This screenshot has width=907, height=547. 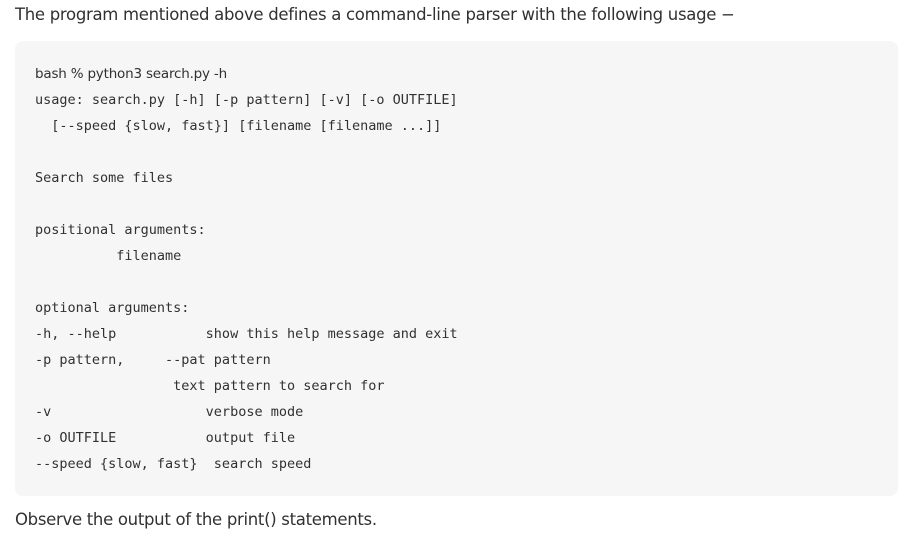 What do you see at coordinates (112, 308) in the screenshot?
I see `code-line: optional arguments:` at bounding box center [112, 308].